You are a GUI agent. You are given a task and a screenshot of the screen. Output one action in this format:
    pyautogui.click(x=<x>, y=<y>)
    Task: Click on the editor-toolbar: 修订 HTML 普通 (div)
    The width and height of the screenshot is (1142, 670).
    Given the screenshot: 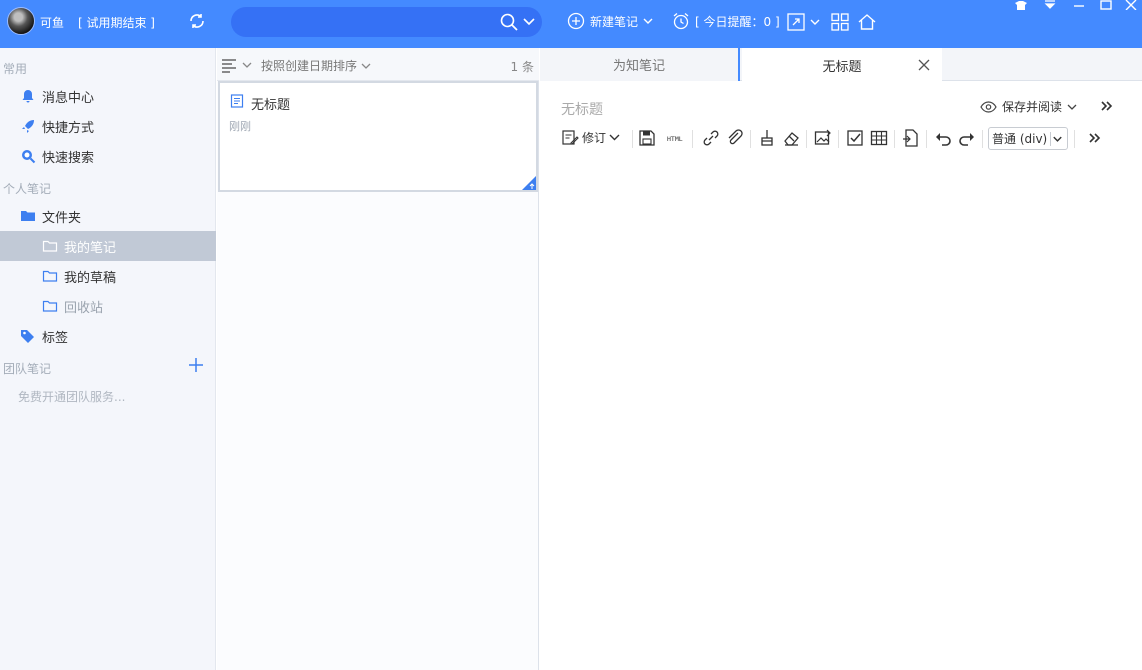 What is the action you would take?
    pyautogui.click(x=842, y=139)
    